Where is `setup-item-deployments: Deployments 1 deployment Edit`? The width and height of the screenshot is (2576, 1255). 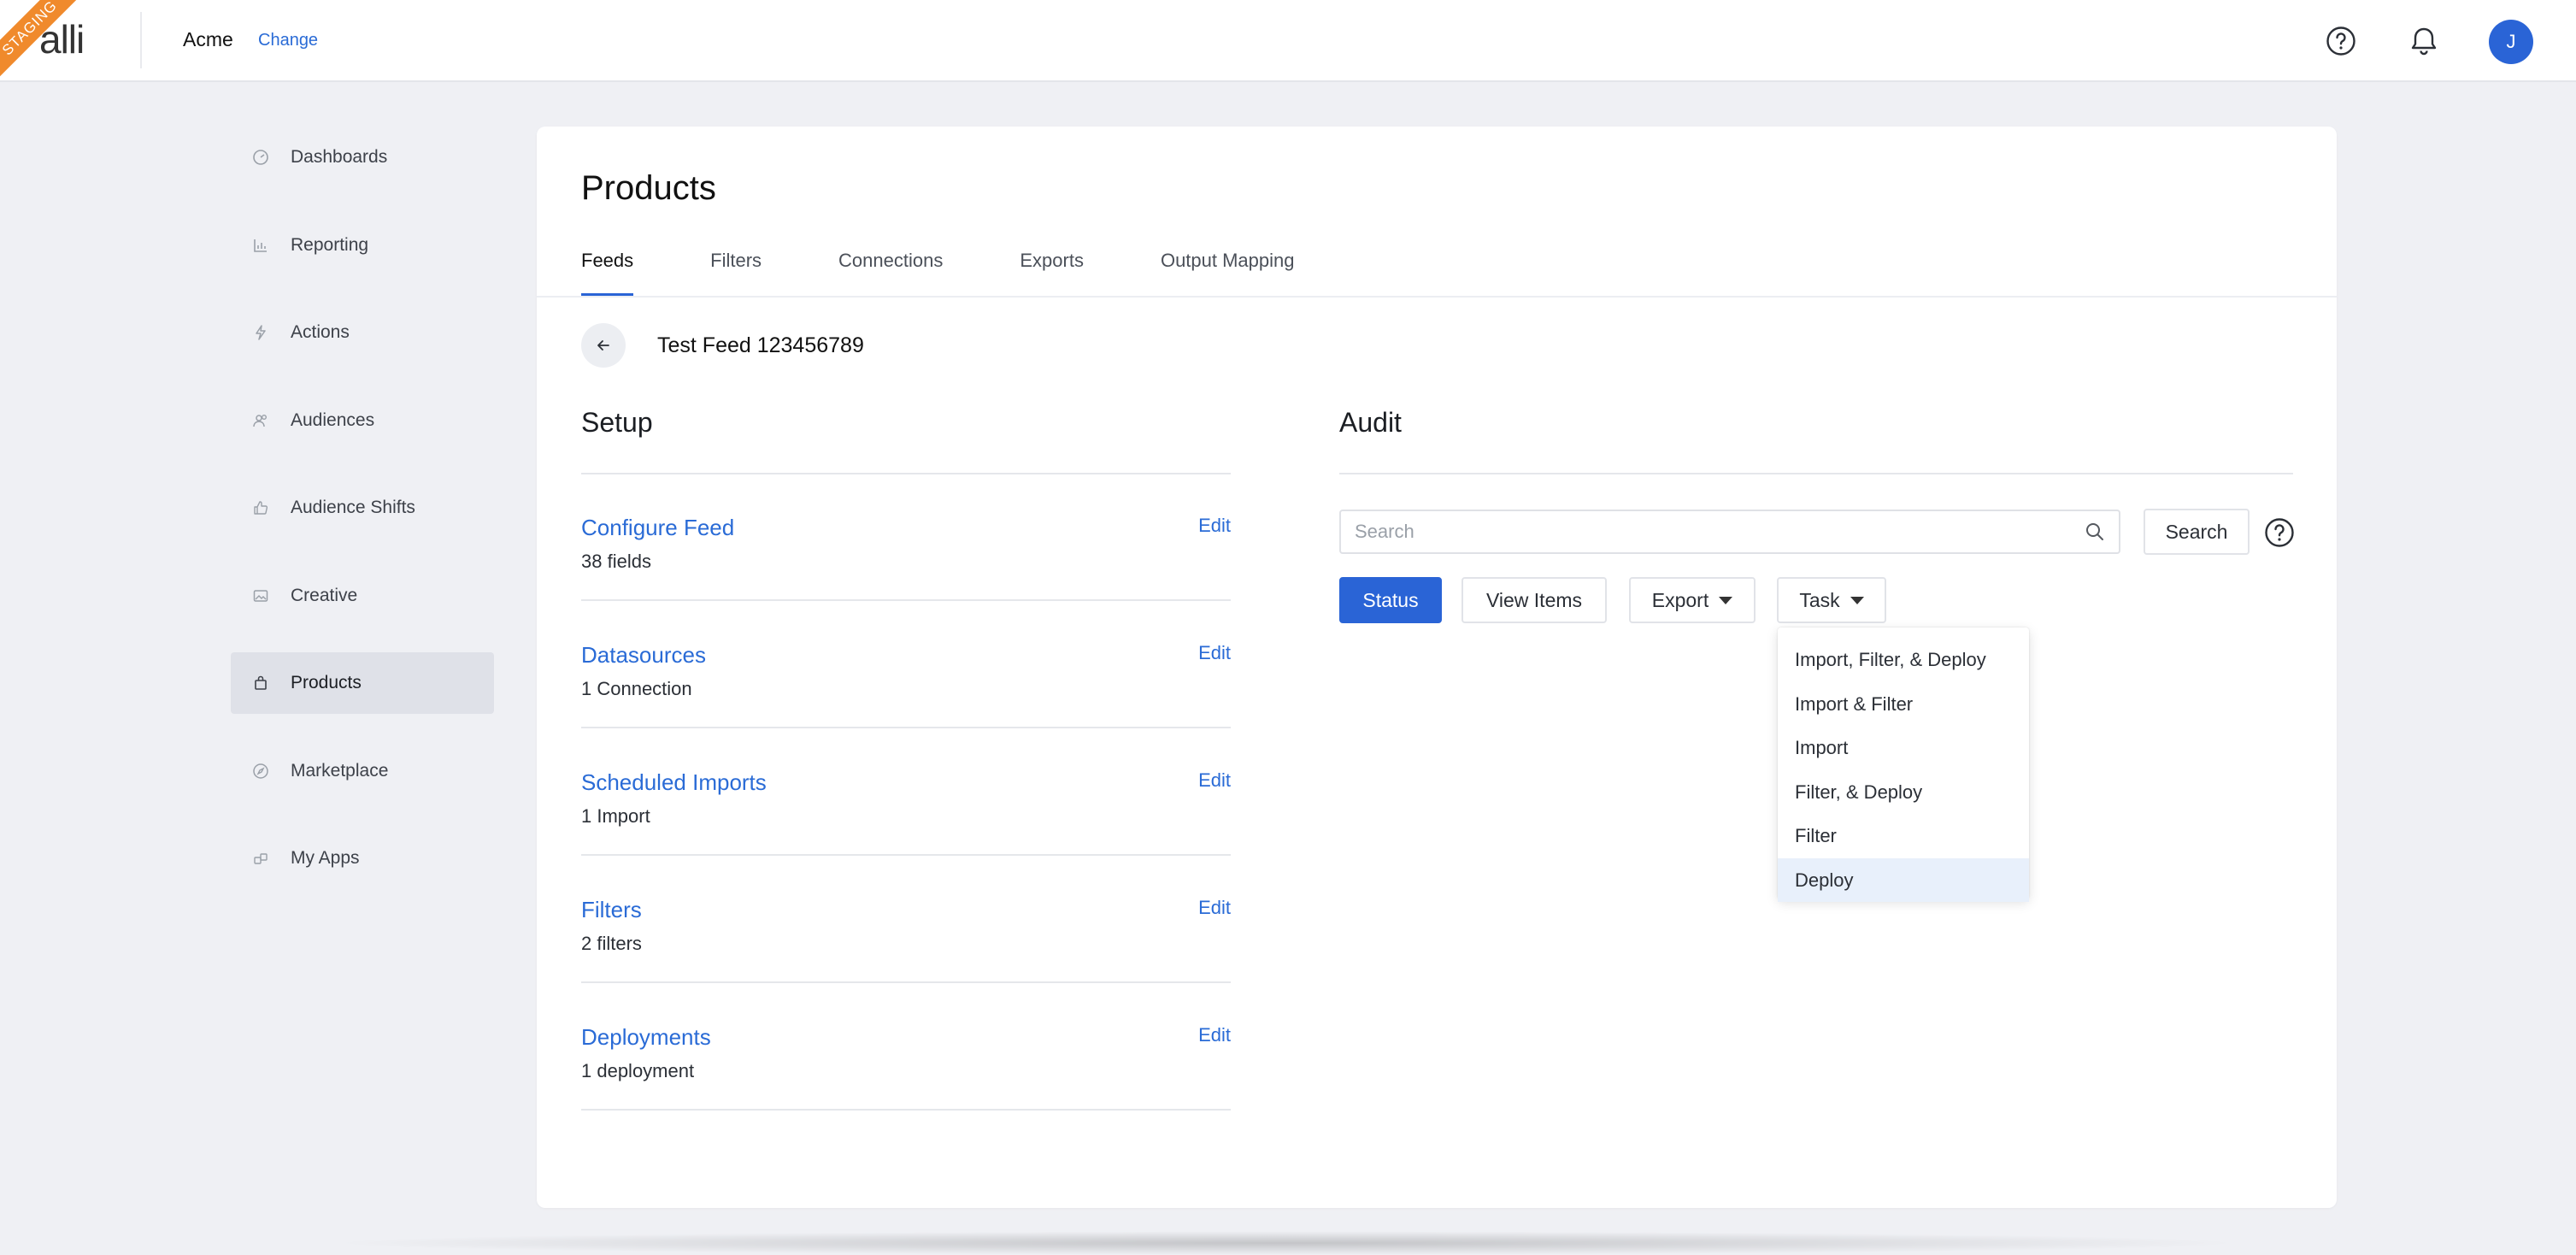
setup-item-deployments: Deployments 1 deployment Edit is located at coordinates (906, 1047).